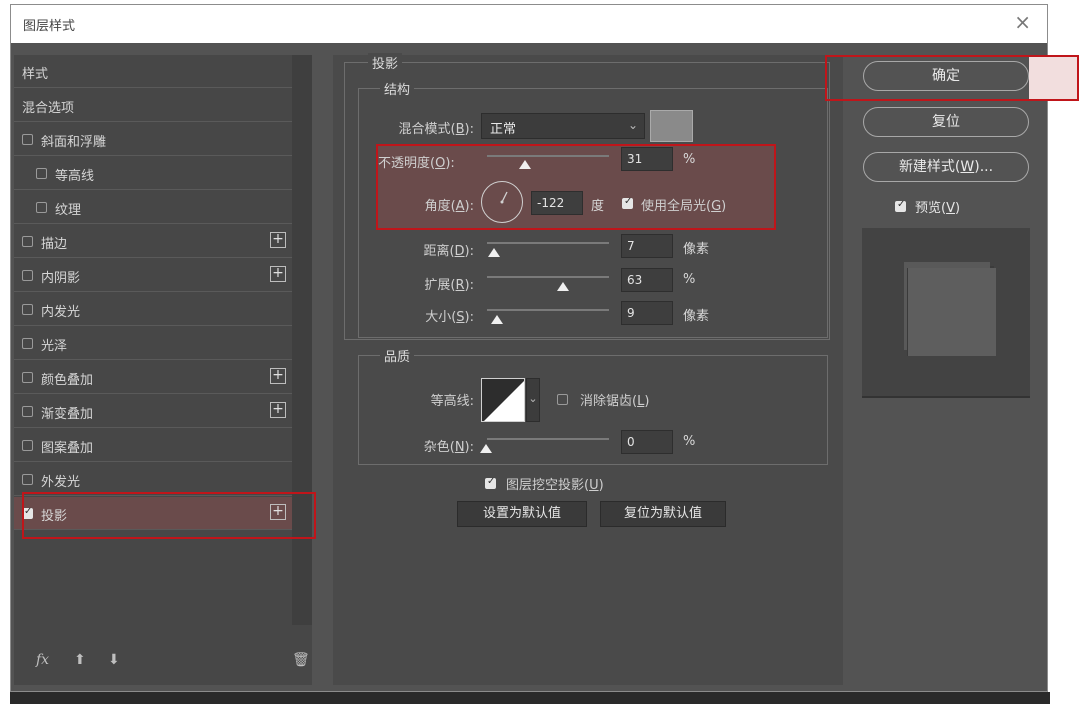  I want to click on move-up-icon: ⬆, so click(80, 660).